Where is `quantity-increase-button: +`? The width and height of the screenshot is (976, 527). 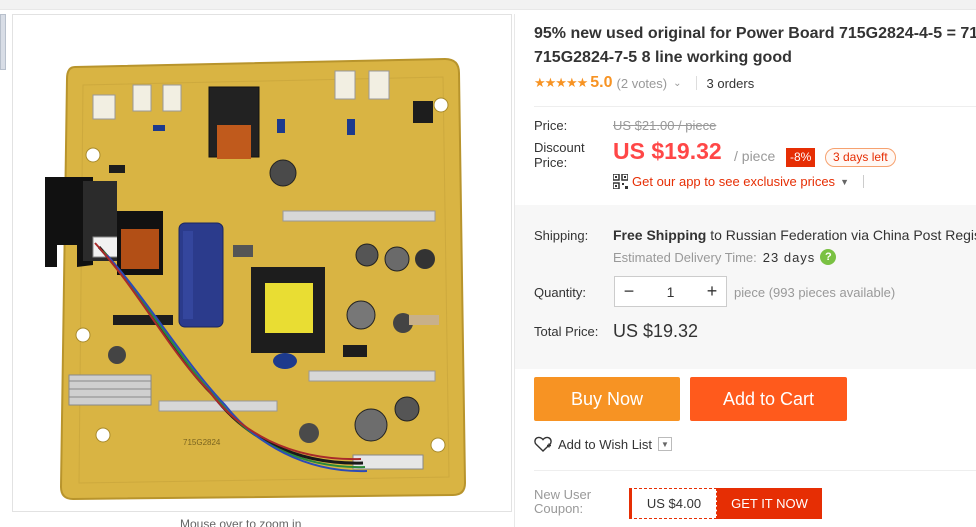 quantity-increase-button: + is located at coordinates (712, 291).